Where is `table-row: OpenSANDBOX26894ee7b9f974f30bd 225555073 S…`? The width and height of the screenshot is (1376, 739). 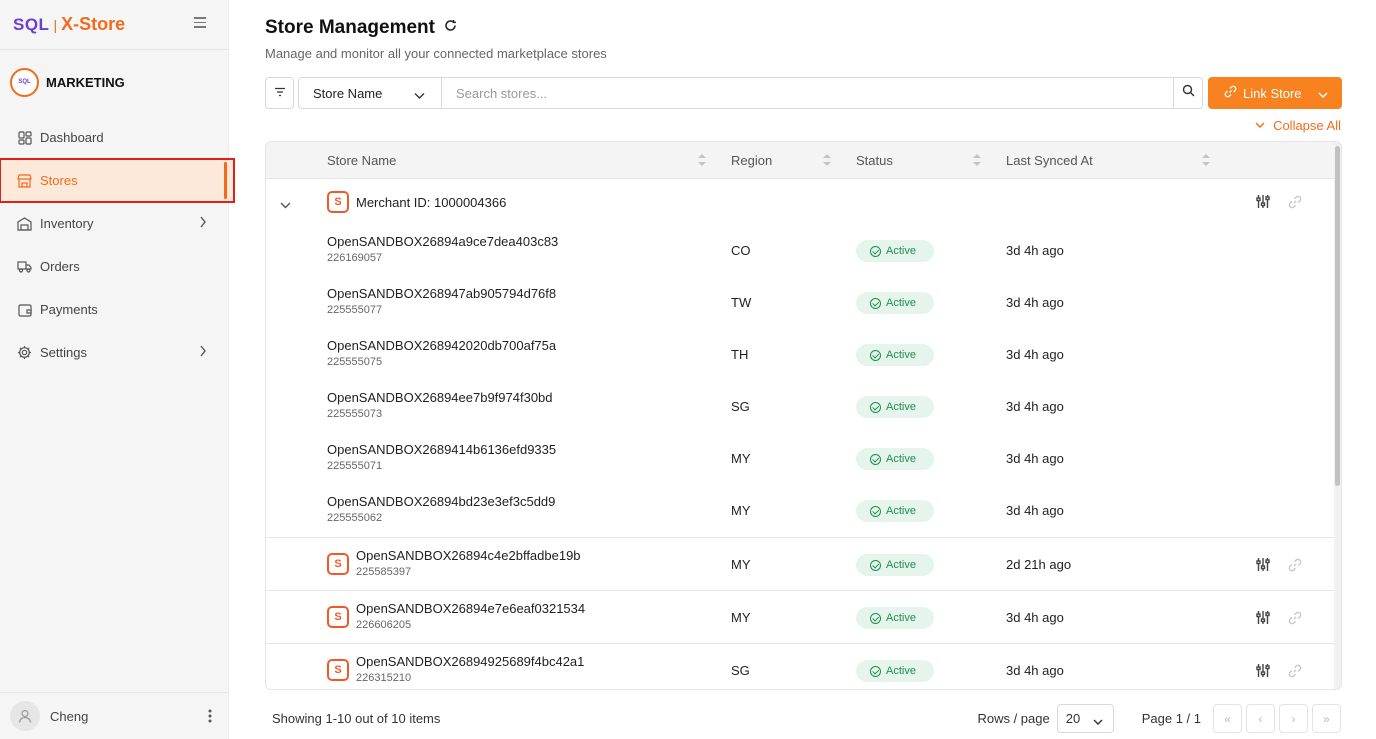
table-row: OpenSANDBOX26894ee7b9f974f30bd 225555073 S… is located at coordinates (801, 407).